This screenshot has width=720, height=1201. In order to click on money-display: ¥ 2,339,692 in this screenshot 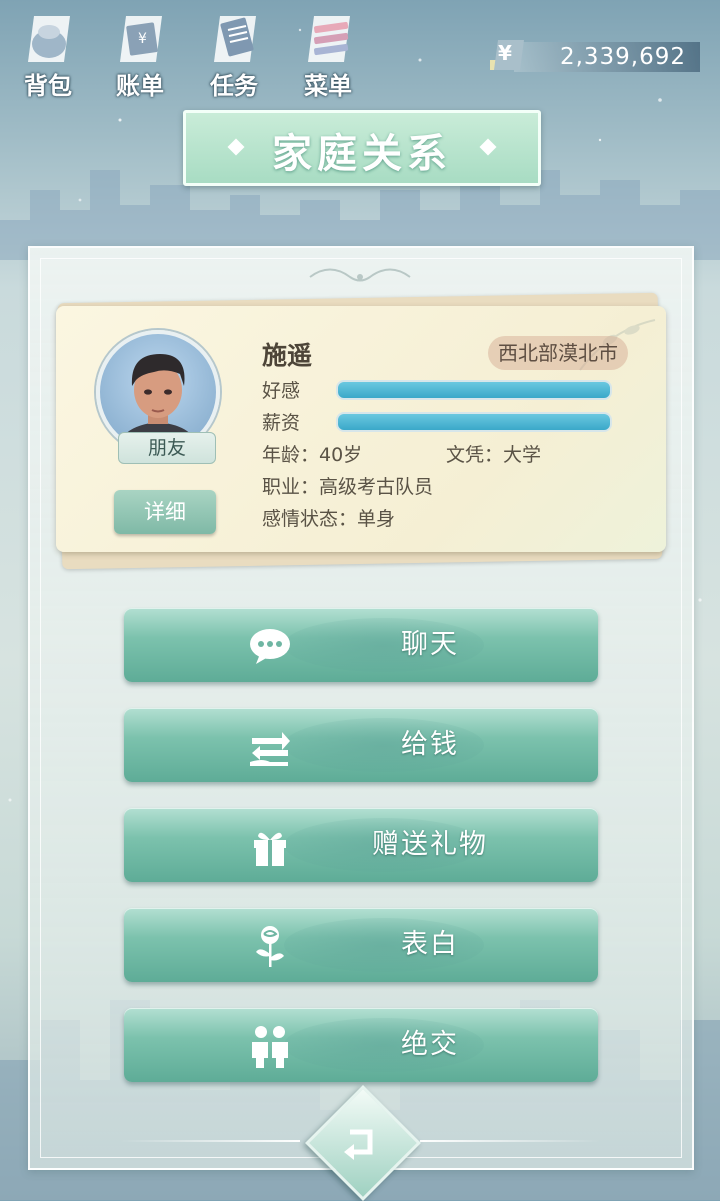, I will do `click(593, 56)`.